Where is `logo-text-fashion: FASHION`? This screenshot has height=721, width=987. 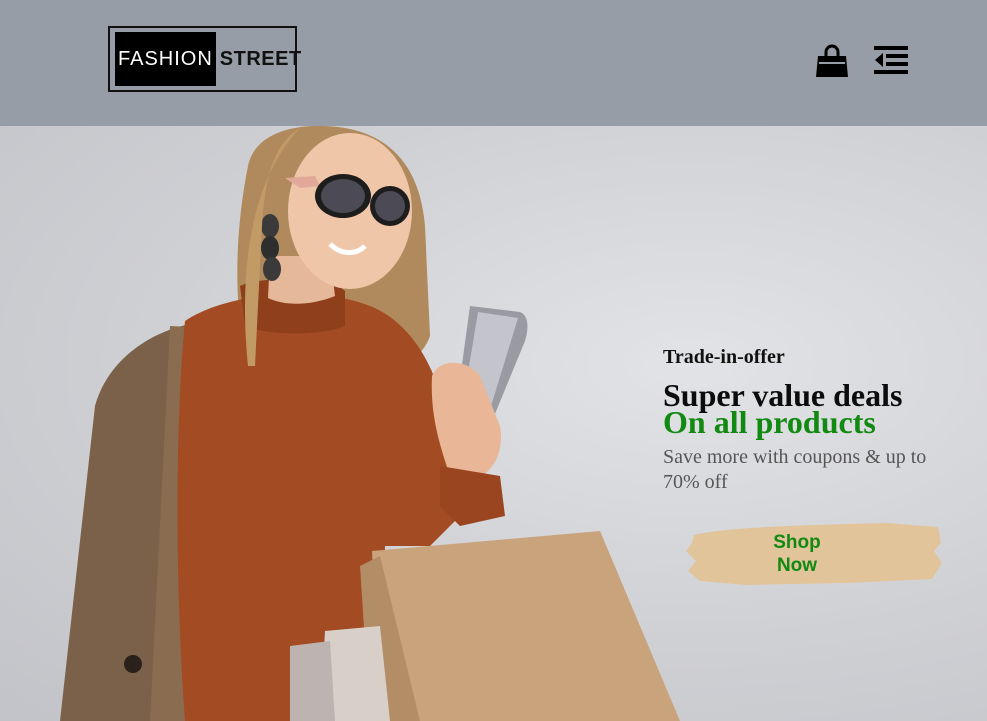
logo-text-fashion: FASHION is located at coordinates (165, 59).